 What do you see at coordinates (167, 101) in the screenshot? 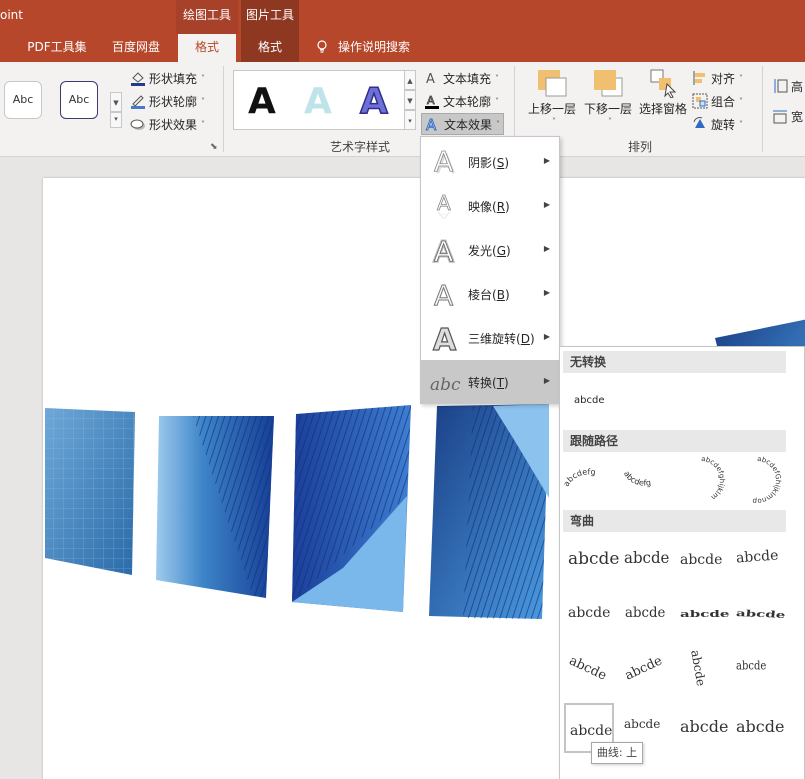
I see `shape-outline-button: 形状轮廓 ˅` at bounding box center [167, 101].